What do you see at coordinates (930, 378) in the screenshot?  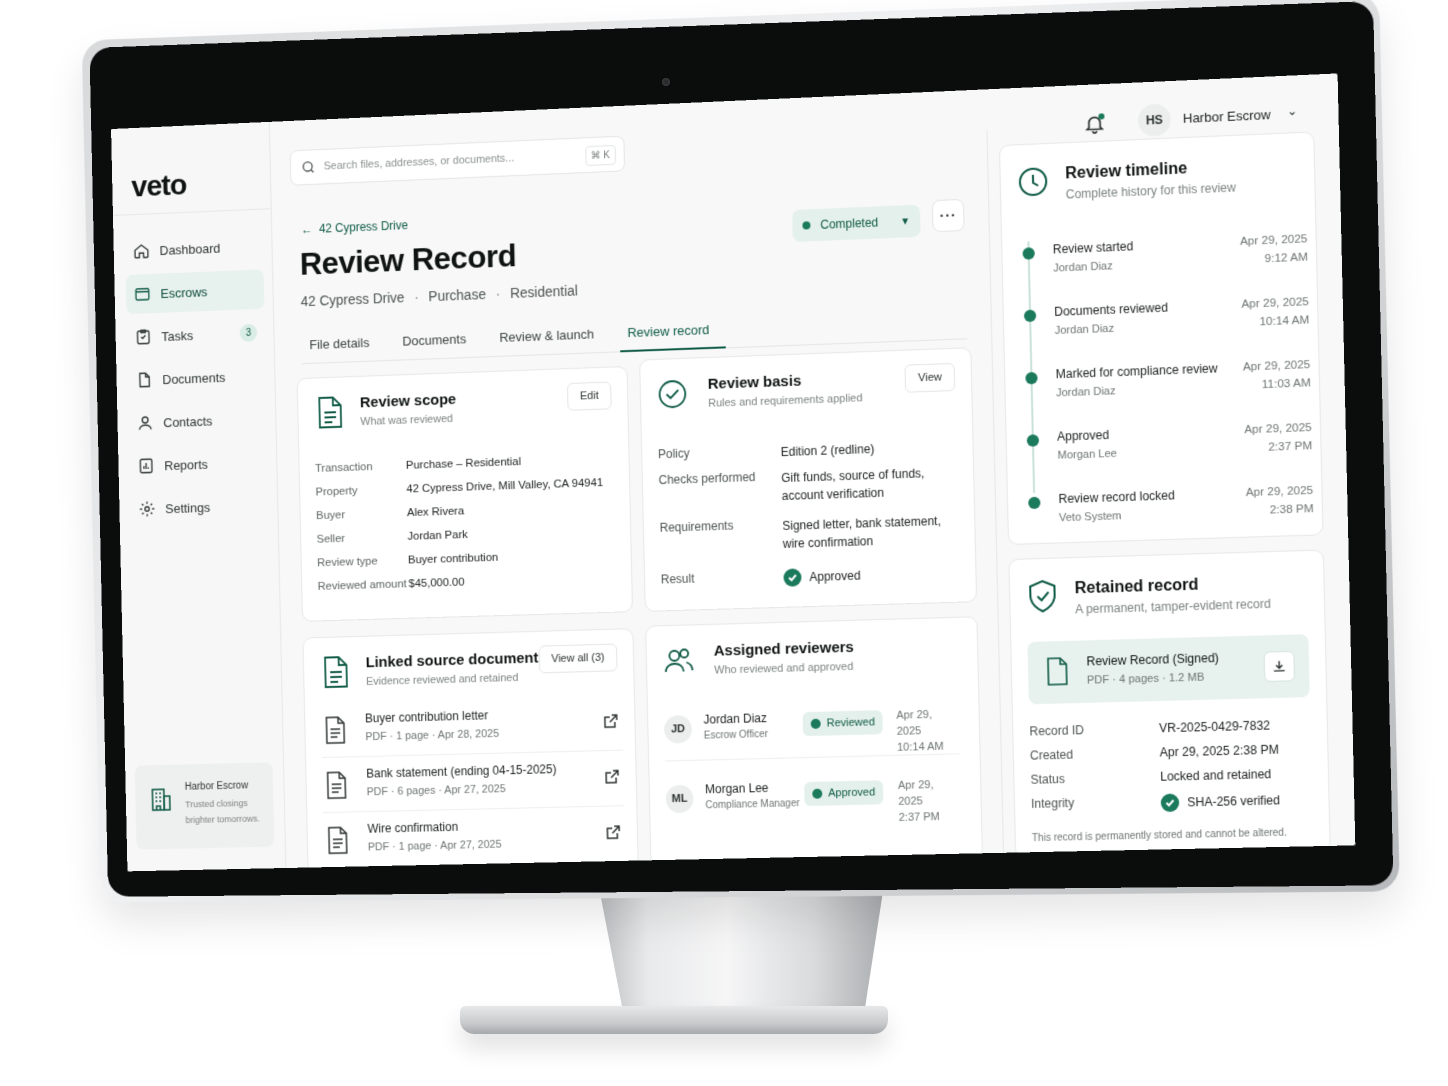 I see `view-button: View` at bounding box center [930, 378].